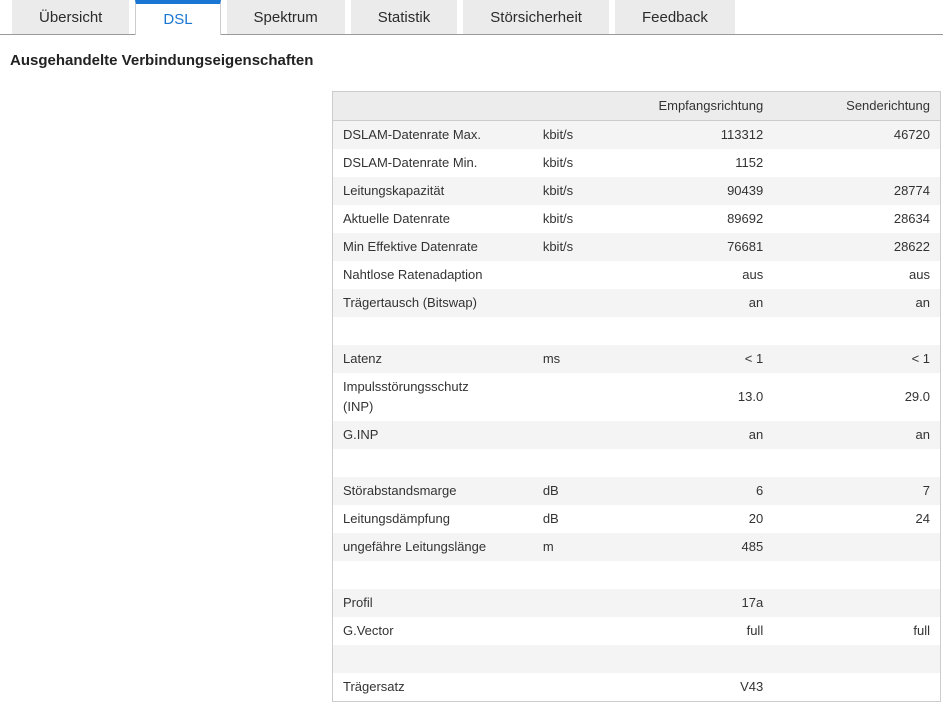 This screenshot has height=705, width=943. What do you see at coordinates (368, 630) in the screenshot?
I see `row-label: G.Vector` at bounding box center [368, 630].